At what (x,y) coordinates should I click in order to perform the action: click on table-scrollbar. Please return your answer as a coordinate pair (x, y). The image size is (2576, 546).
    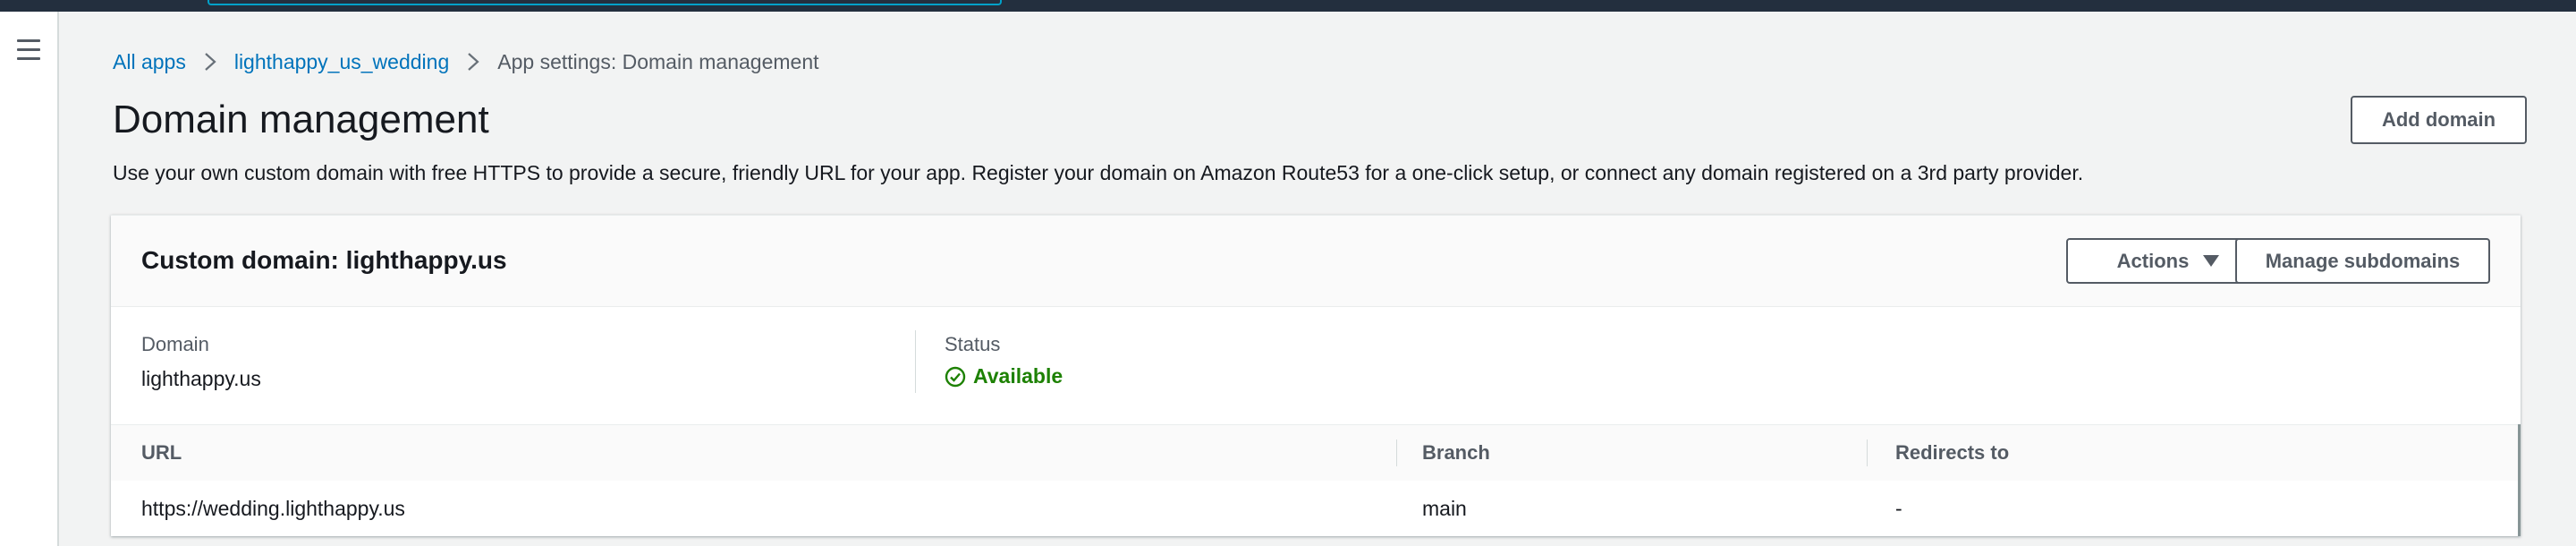
    Looking at the image, I should click on (2519, 480).